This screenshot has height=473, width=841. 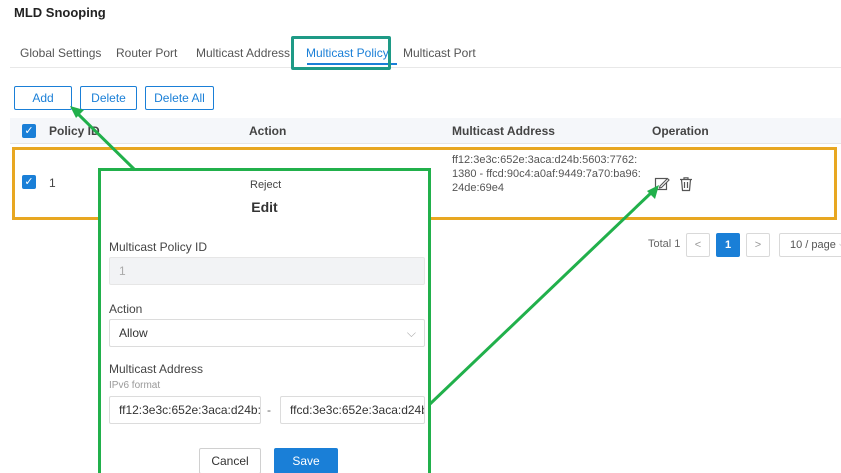 I want to click on action-select: Allow ⌵, so click(x=267, y=333).